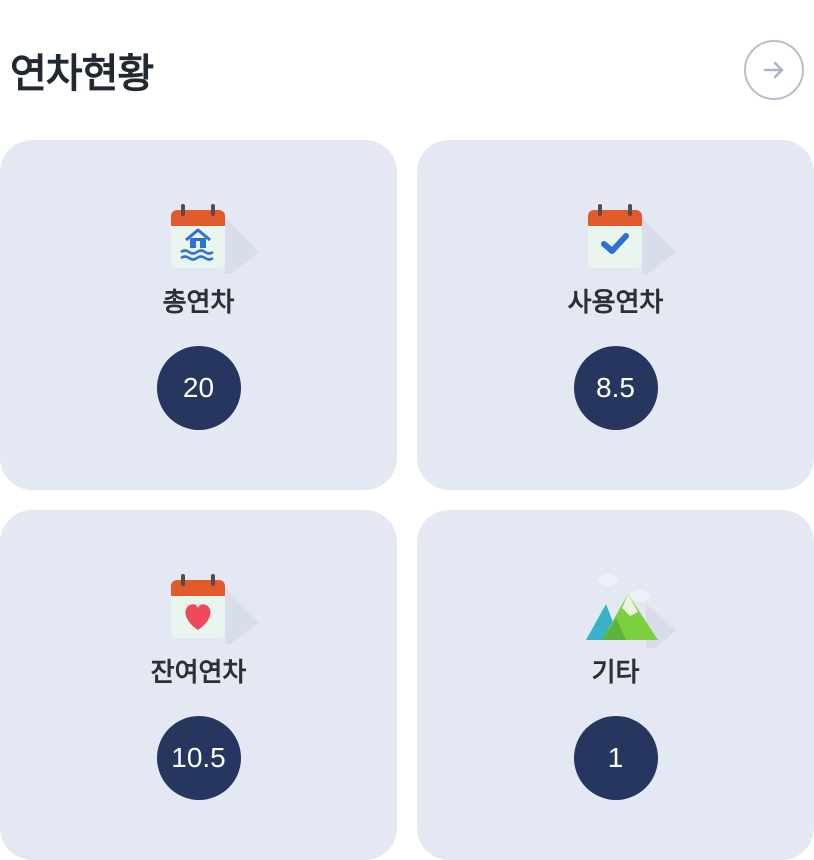 The height and width of the screenshot is (860, 814). Describe the element at coordinates (615, 758) in the screenshot. I see `card-value-badge: 1` at that location.